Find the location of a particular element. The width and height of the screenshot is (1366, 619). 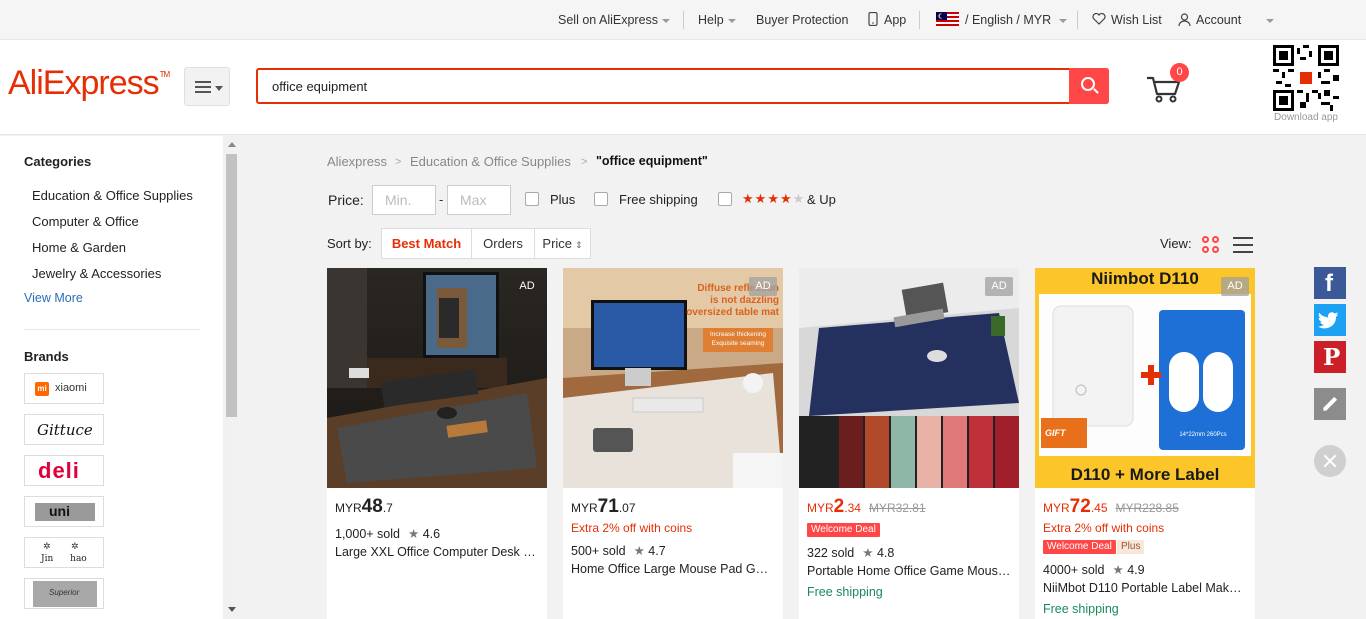

pencil-icon is located at coordinates (1330, 404).